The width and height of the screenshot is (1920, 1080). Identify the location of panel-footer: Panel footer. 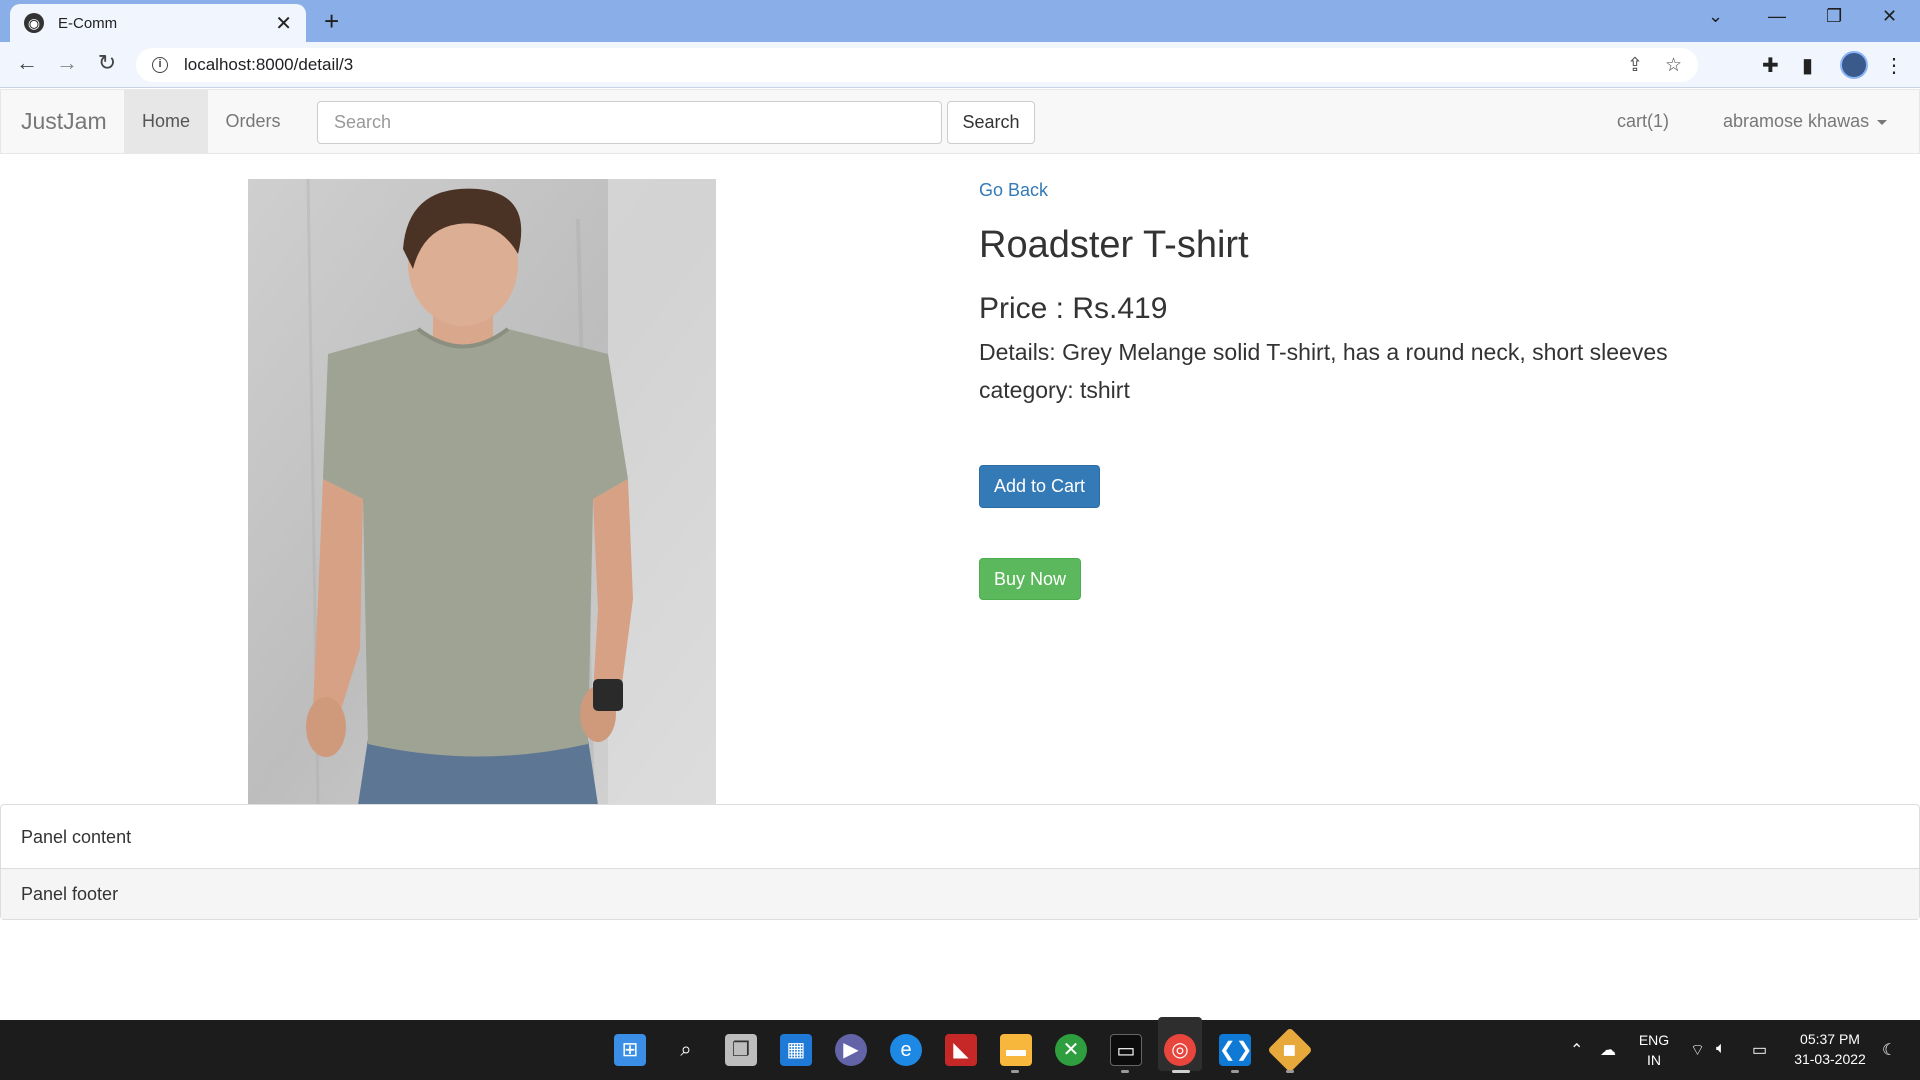
(960, 894).